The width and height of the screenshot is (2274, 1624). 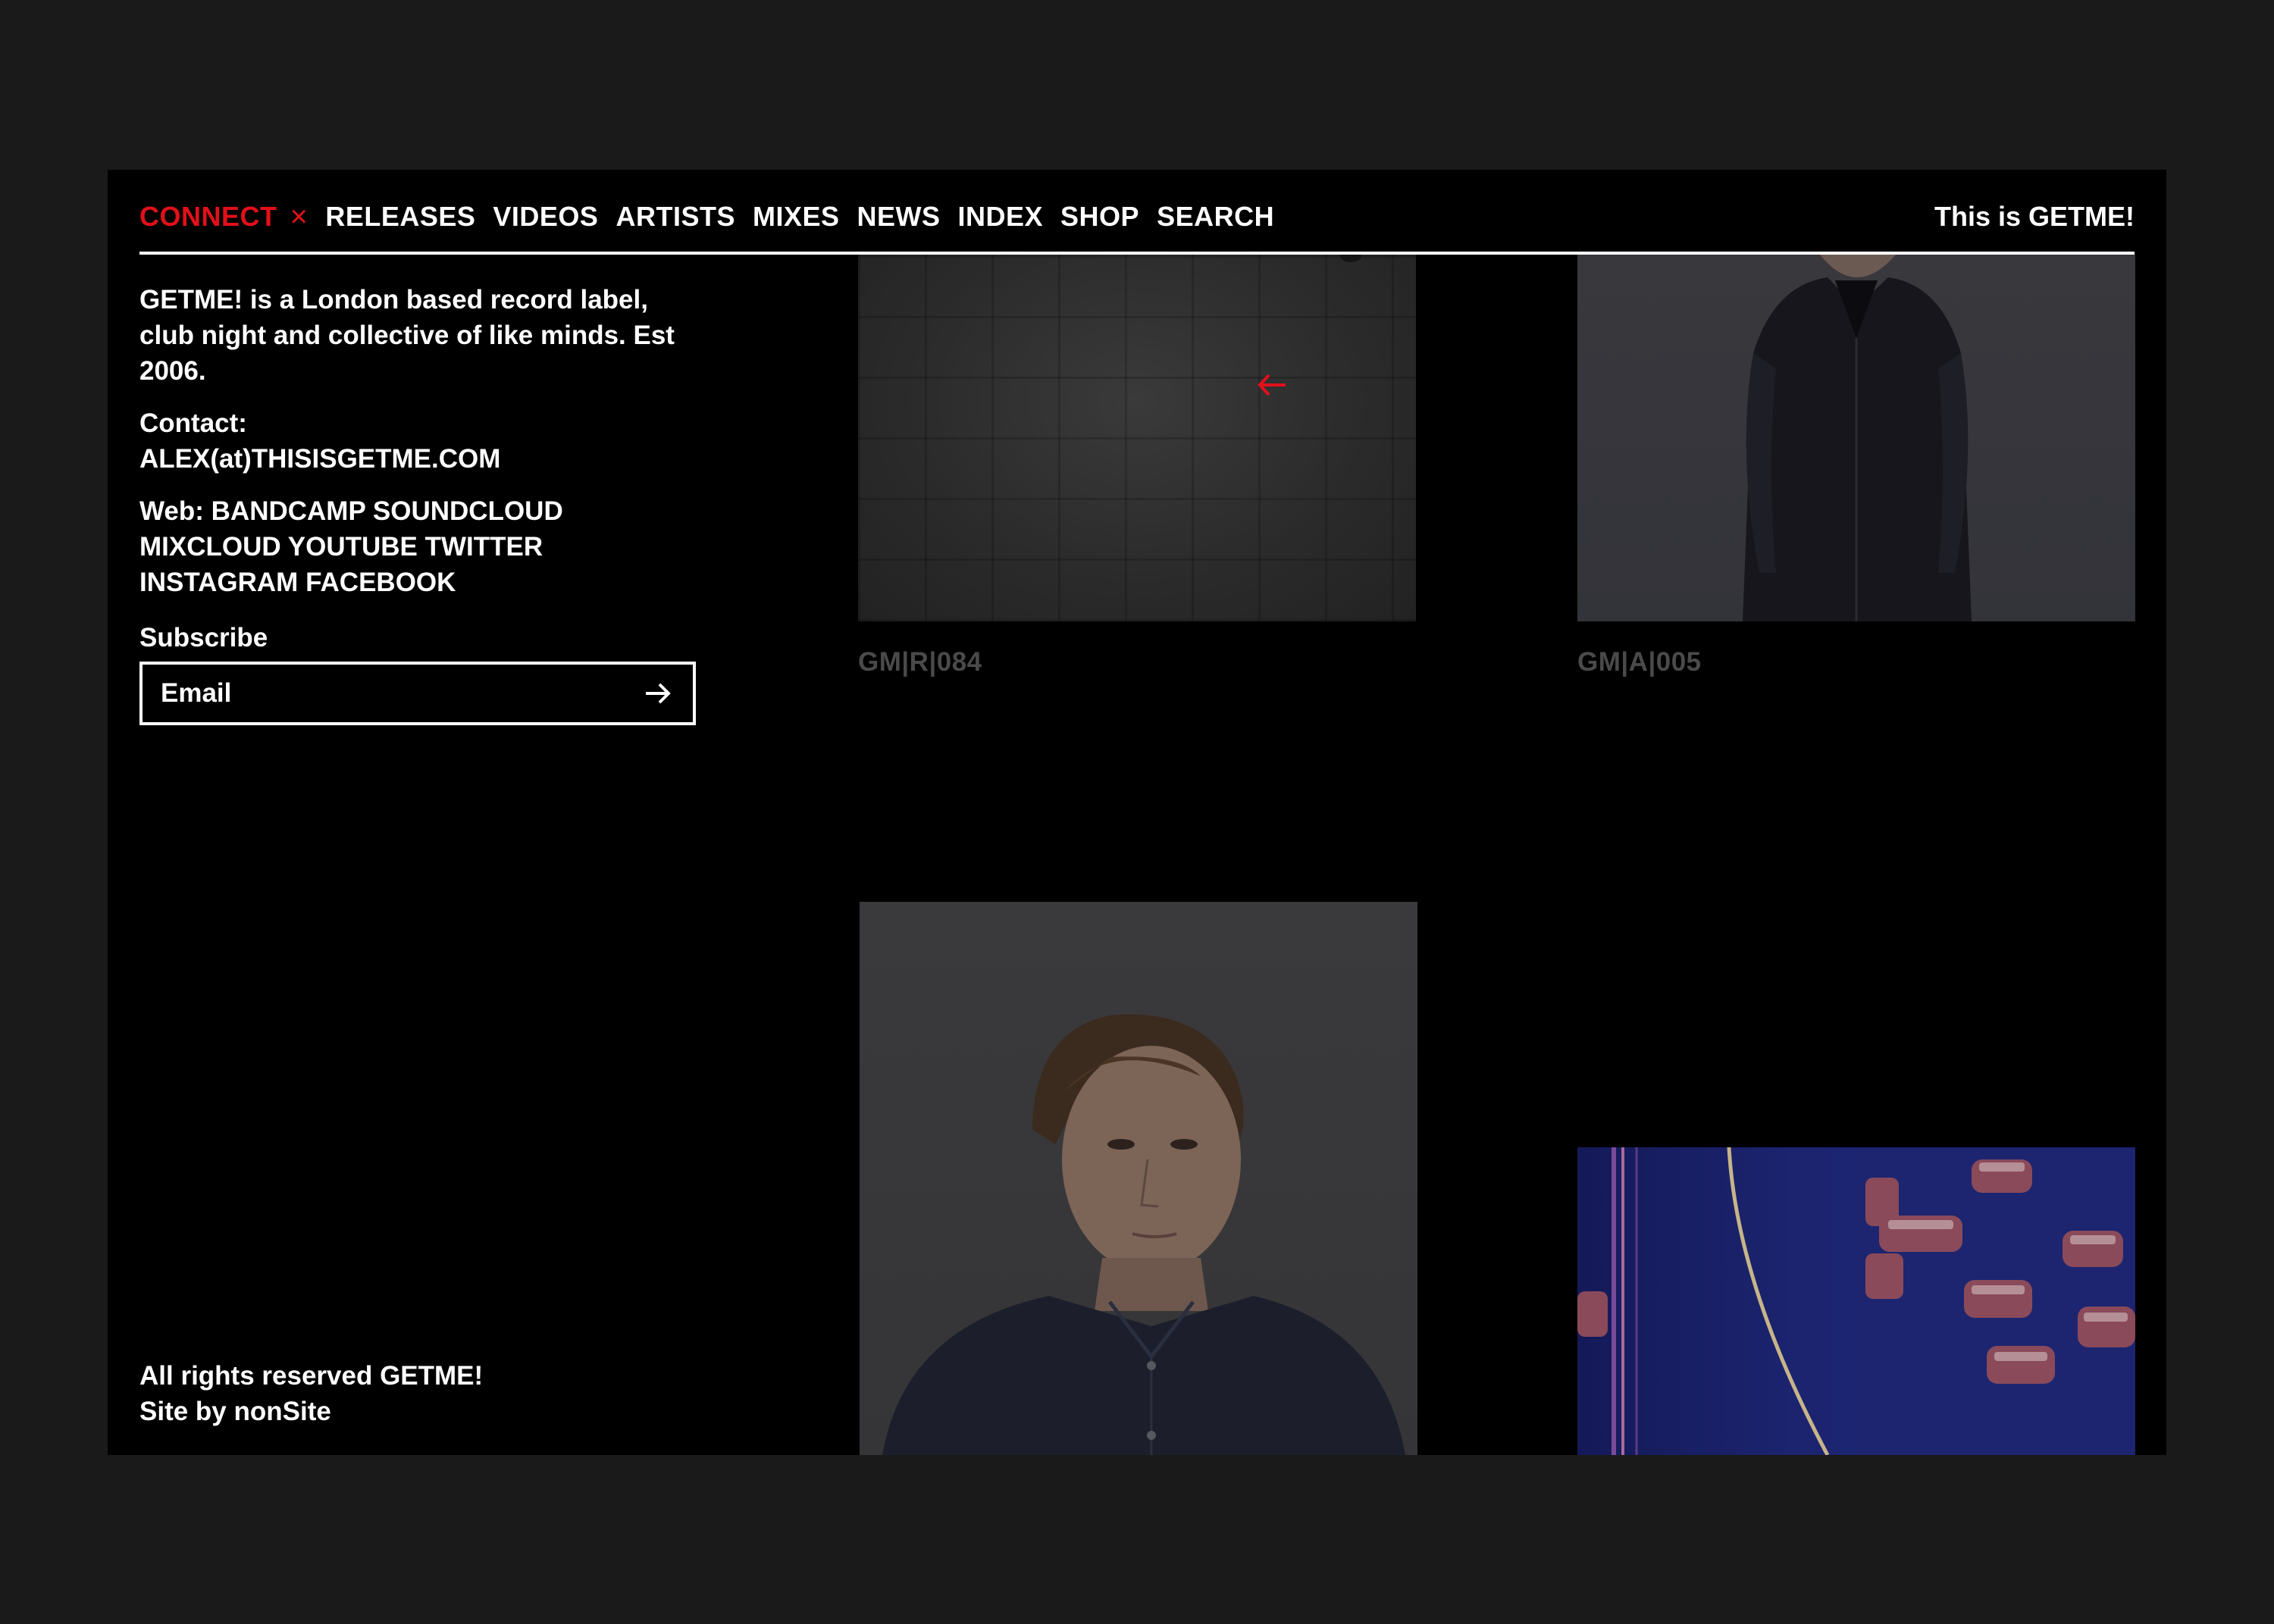 What do you see at coordinates (380, 582) in the screenshot?
I see `link-facebook: FACEBOOK` at bounding box center [380, 582].